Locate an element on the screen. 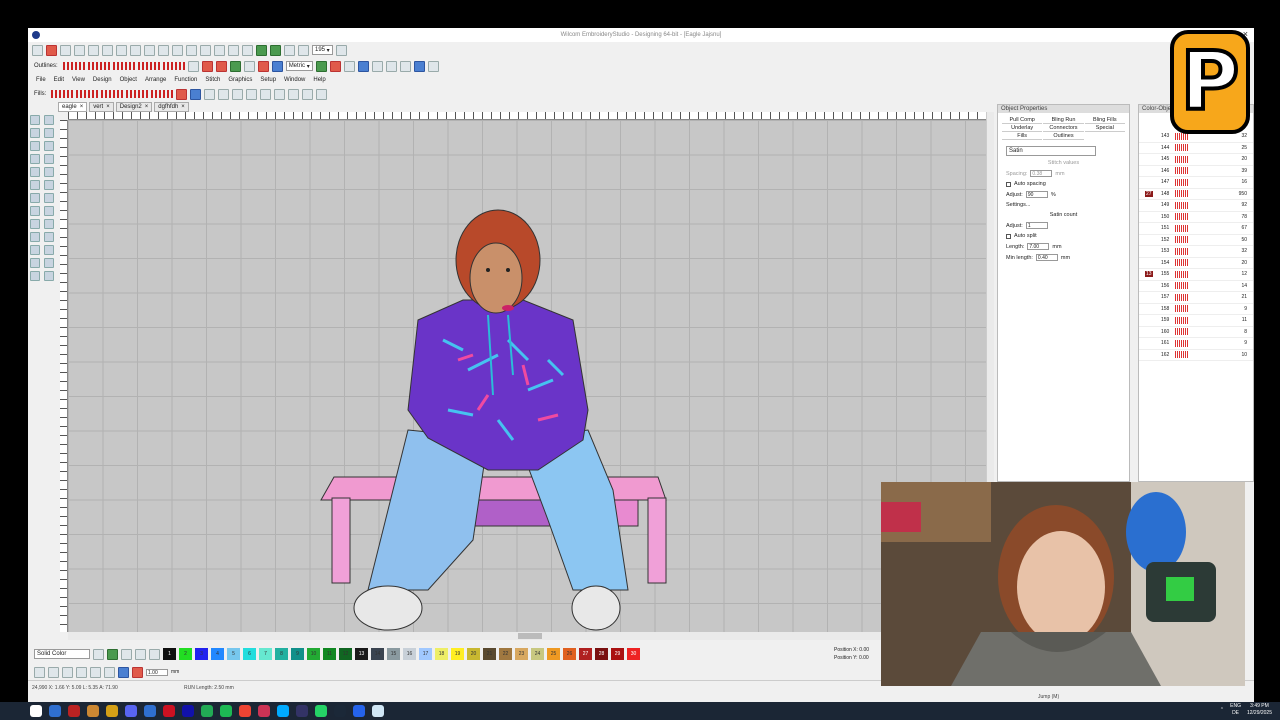  color-swatch: 4 is located at coordinates (217, 654).